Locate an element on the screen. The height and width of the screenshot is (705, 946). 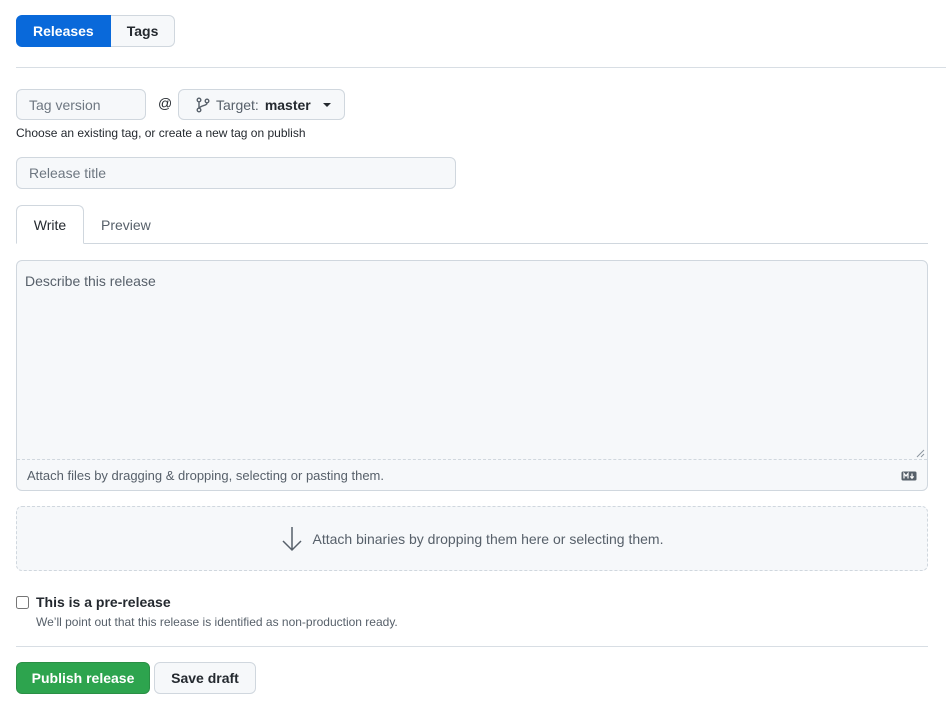
target-value: master is located at coordinates (287, 104).